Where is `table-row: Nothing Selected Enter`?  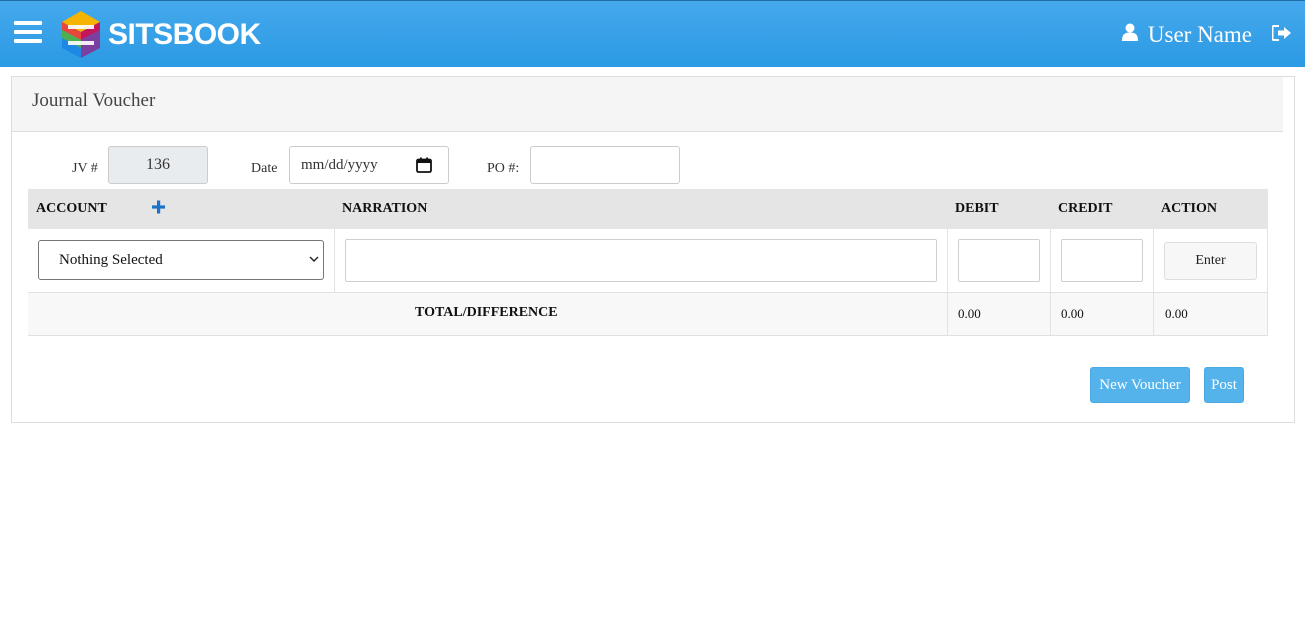
table-row: Nothing Selected Enter is located at coordinates (648, 261).